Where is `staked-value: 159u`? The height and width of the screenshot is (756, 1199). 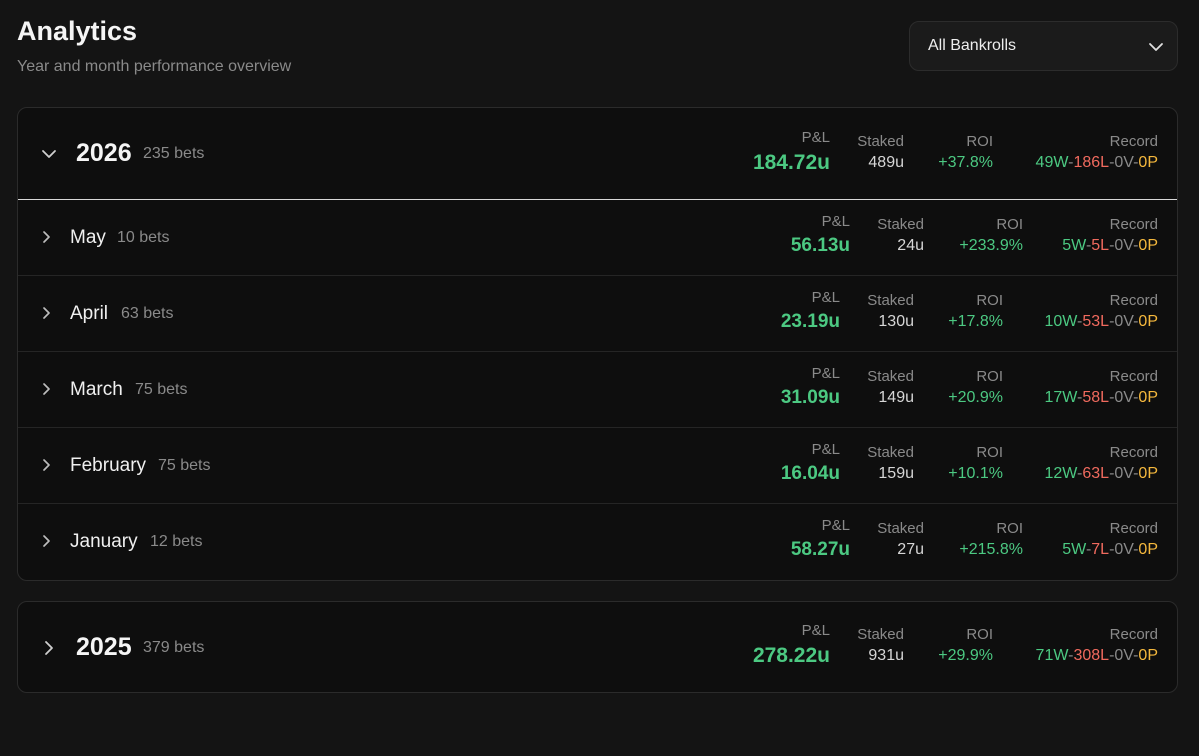 staked-value: 159u is located at coordinates (896, 473).